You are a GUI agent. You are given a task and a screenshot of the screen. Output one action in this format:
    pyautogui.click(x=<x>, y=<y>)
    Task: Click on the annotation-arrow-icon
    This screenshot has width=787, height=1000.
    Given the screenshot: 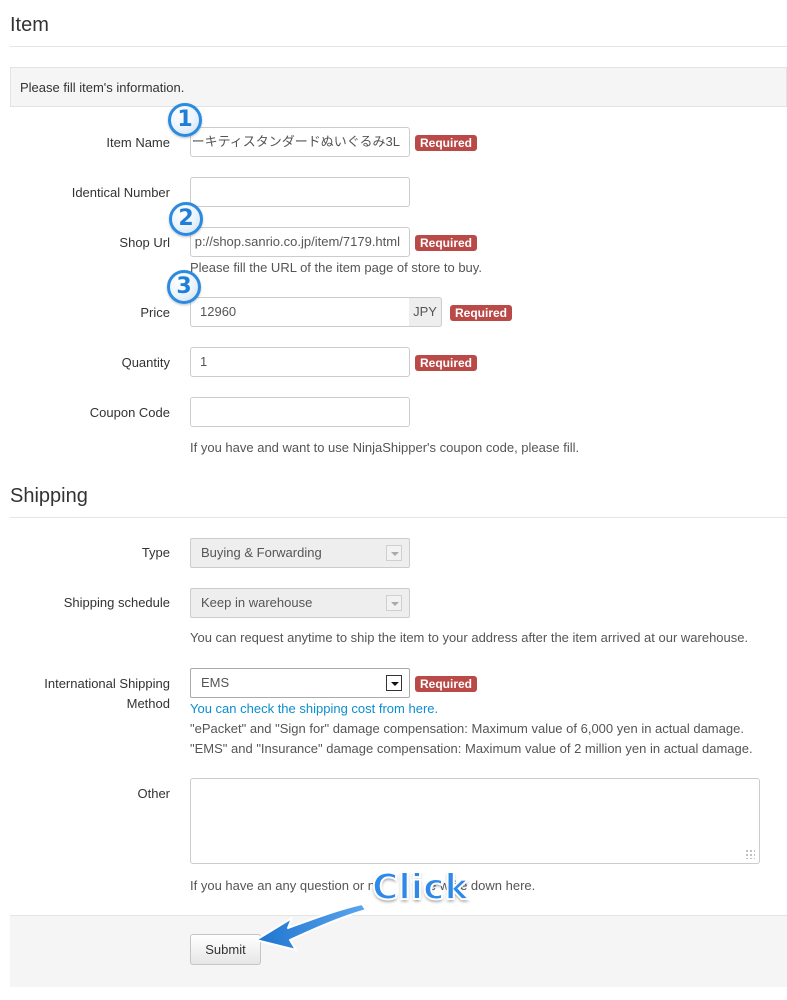 What is the action you would take?
    pyautogui.click(x=311, y=927)
    